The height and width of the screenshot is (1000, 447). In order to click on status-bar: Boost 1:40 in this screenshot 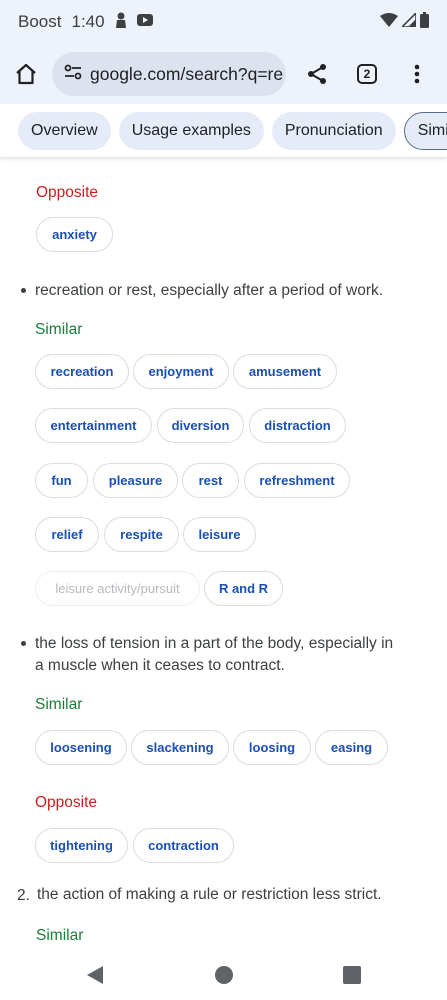, I will do `click(223, 22)`.